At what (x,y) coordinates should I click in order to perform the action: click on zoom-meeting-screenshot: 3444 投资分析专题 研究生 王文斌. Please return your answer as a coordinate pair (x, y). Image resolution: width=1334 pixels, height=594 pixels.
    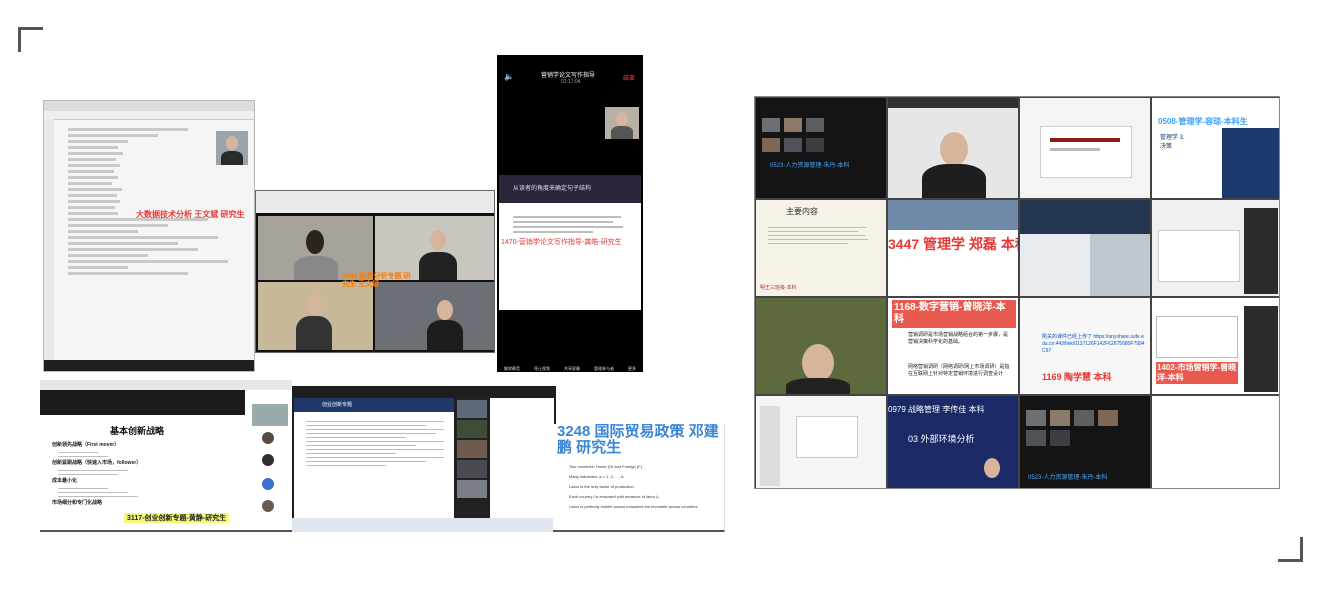
    Looking at the image, I should click on (375, 271).